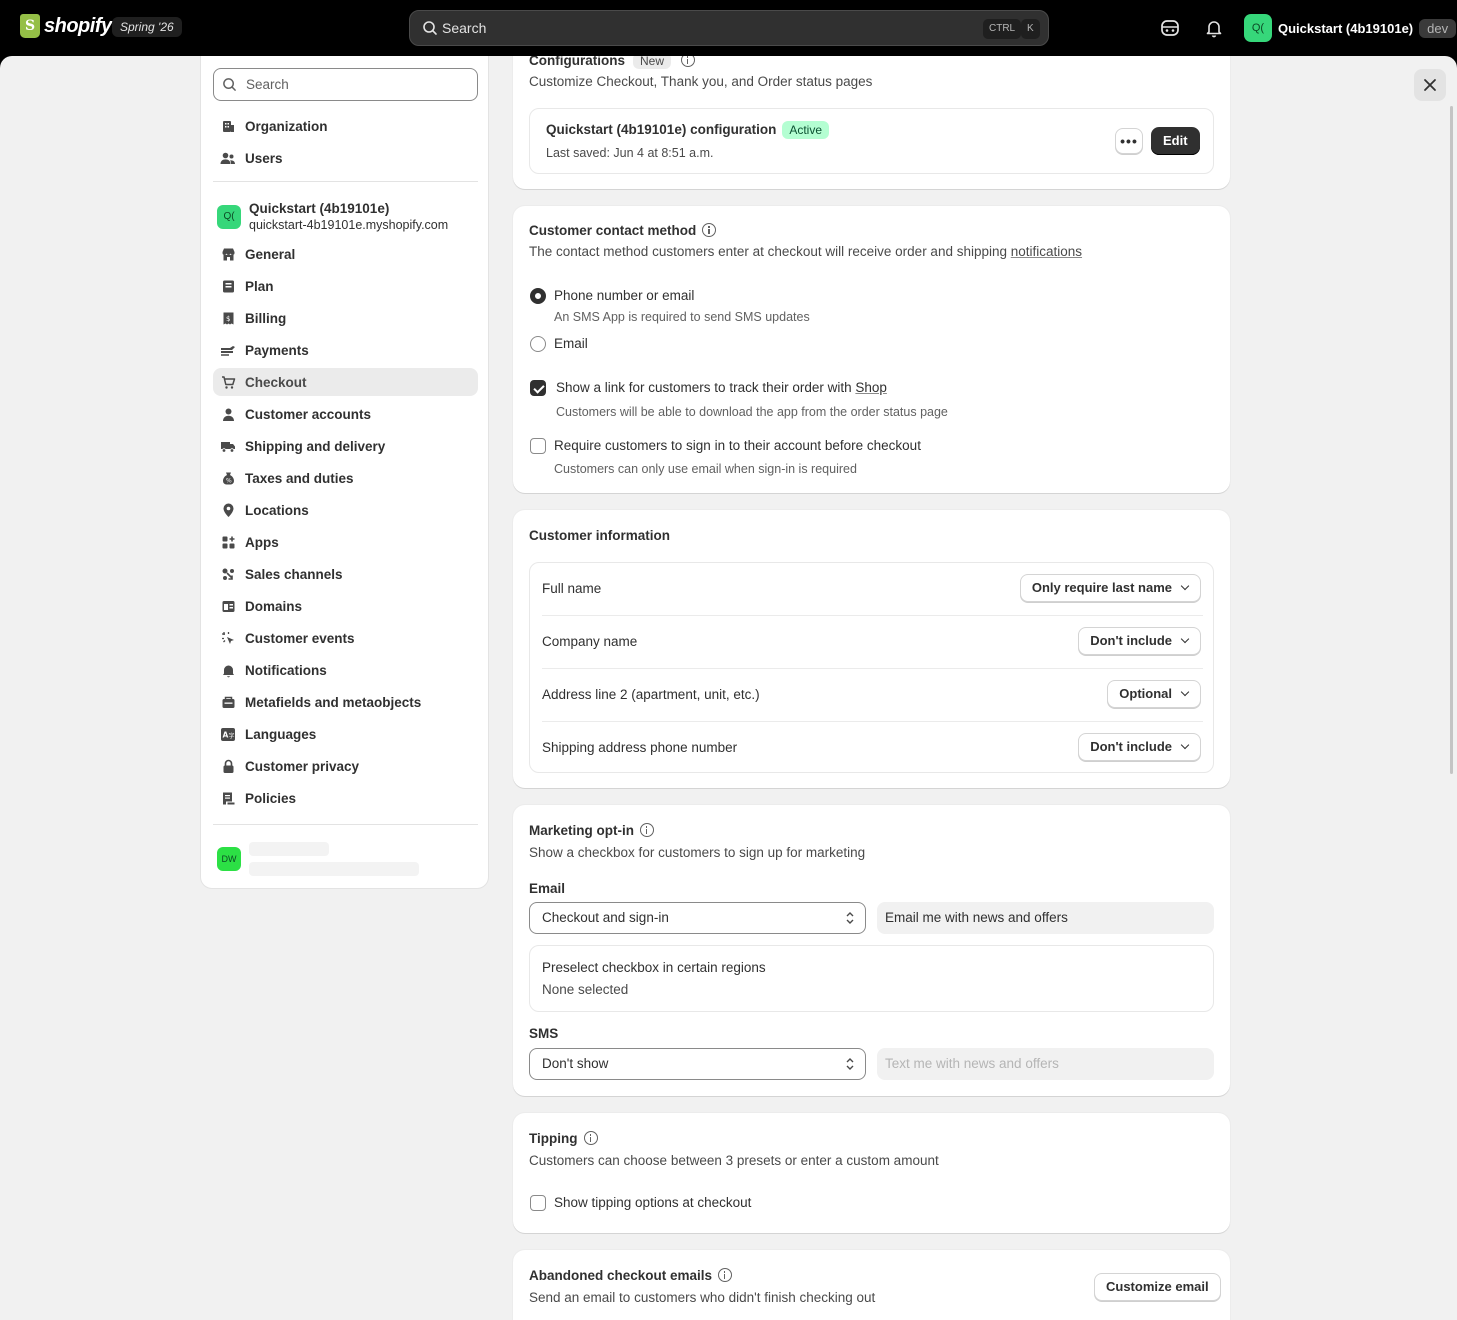  I want to click on sidebar-item-notifications: Notifications, so click(345, 670).